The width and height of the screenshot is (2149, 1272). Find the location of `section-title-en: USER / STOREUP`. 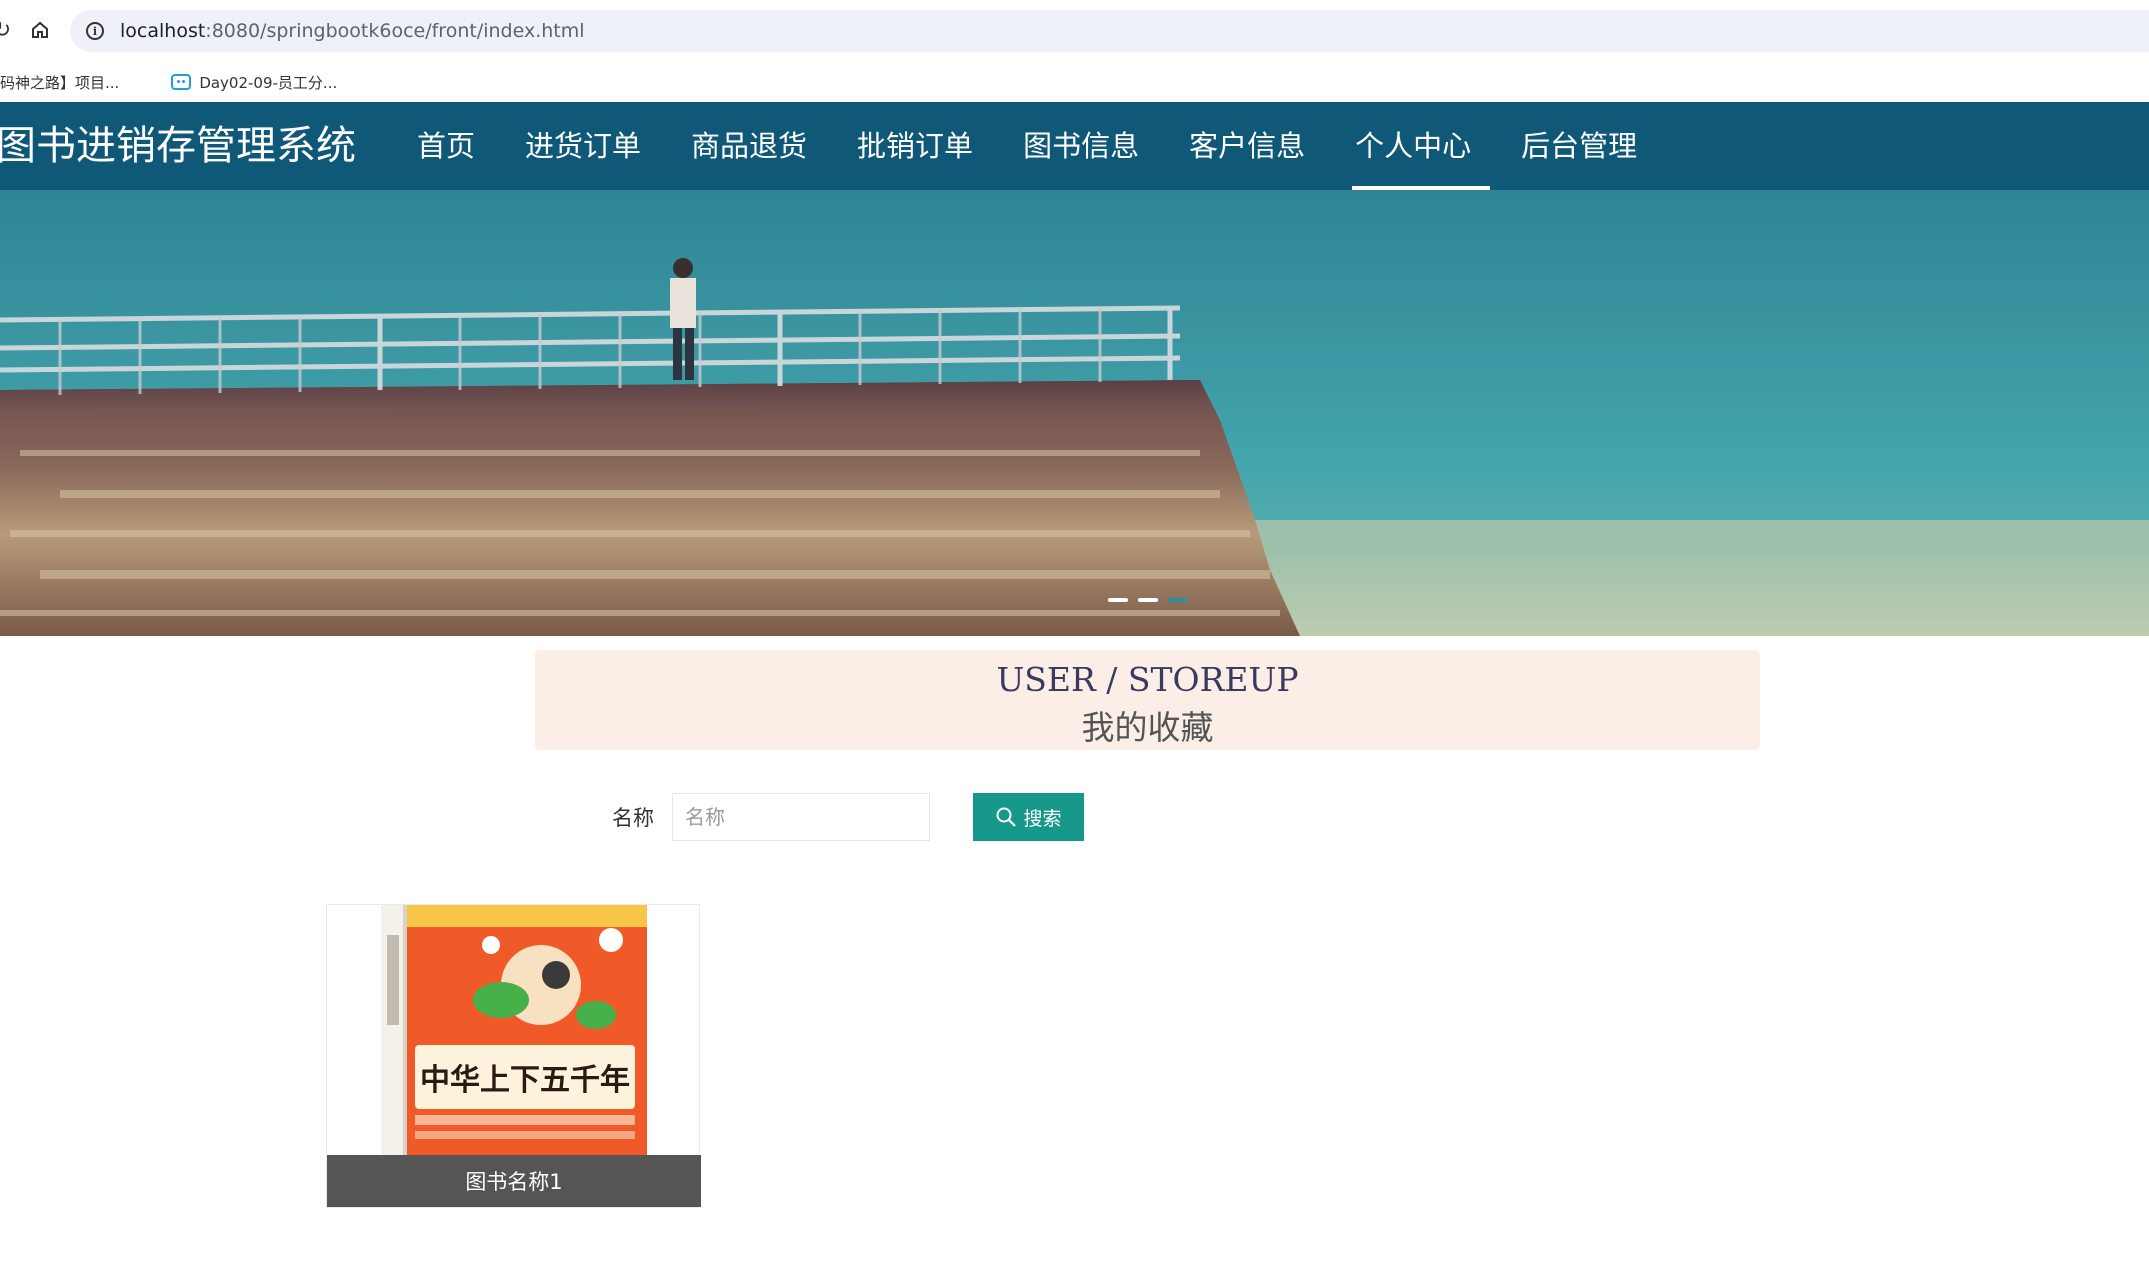

section-title-en: USER / STOREUP is located at coordinates (1147, 679).